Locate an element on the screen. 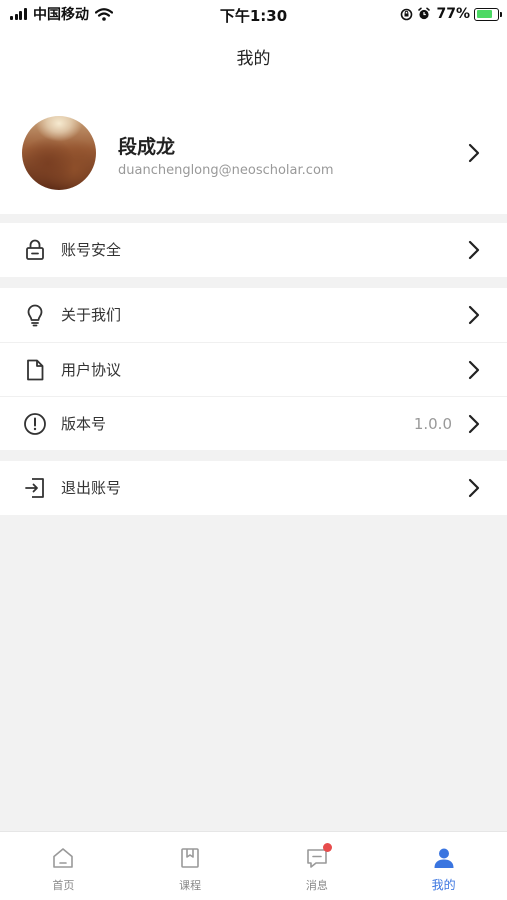 Image resolution: width=507 pixels, height=900 pixels. lightbulb-icon is located at coordinates (35, 315).